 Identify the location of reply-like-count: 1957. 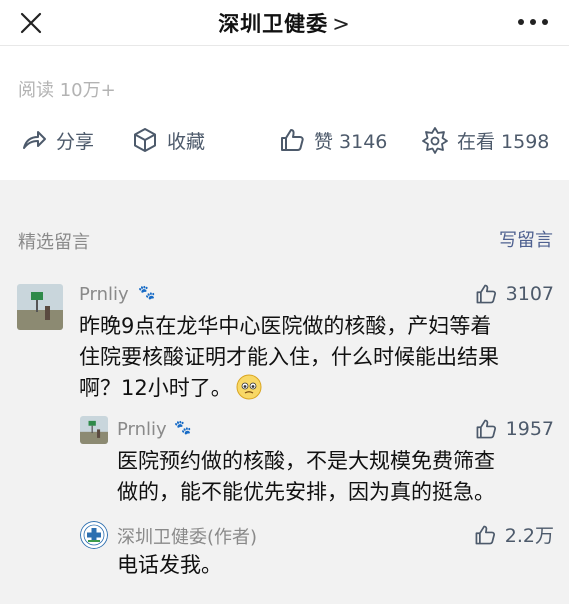
(529, 429).